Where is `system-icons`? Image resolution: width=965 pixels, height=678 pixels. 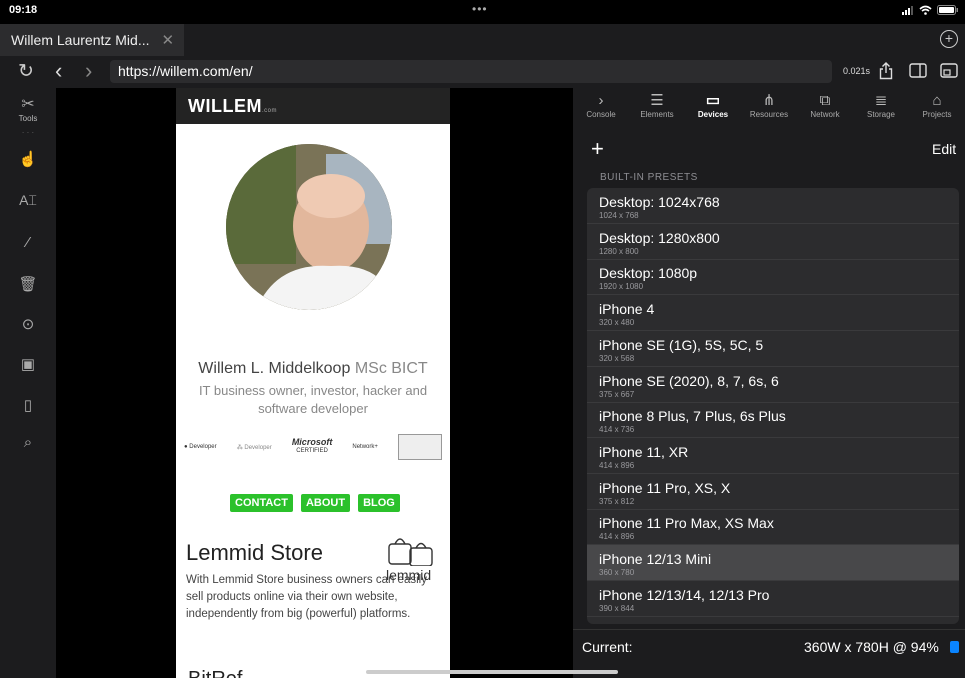
system-icons is located at coordinates (930, 10).